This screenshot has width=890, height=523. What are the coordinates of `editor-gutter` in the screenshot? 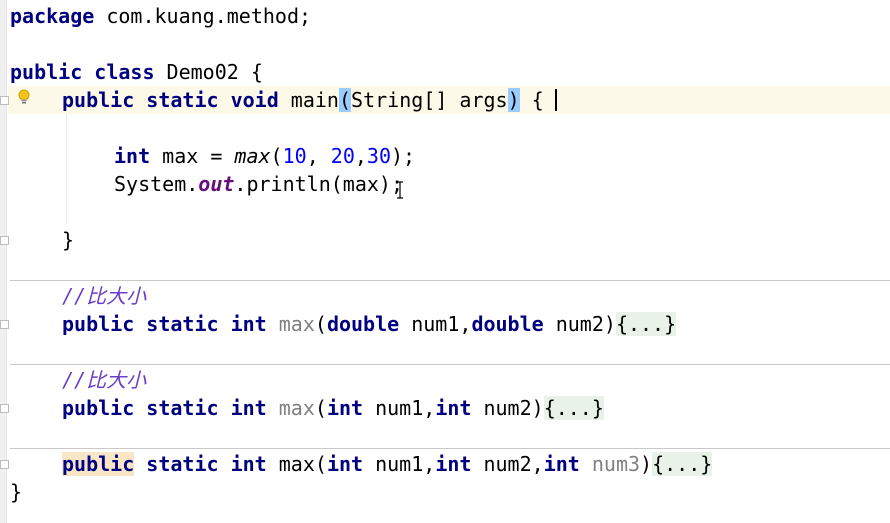 It's located at (3, 261).